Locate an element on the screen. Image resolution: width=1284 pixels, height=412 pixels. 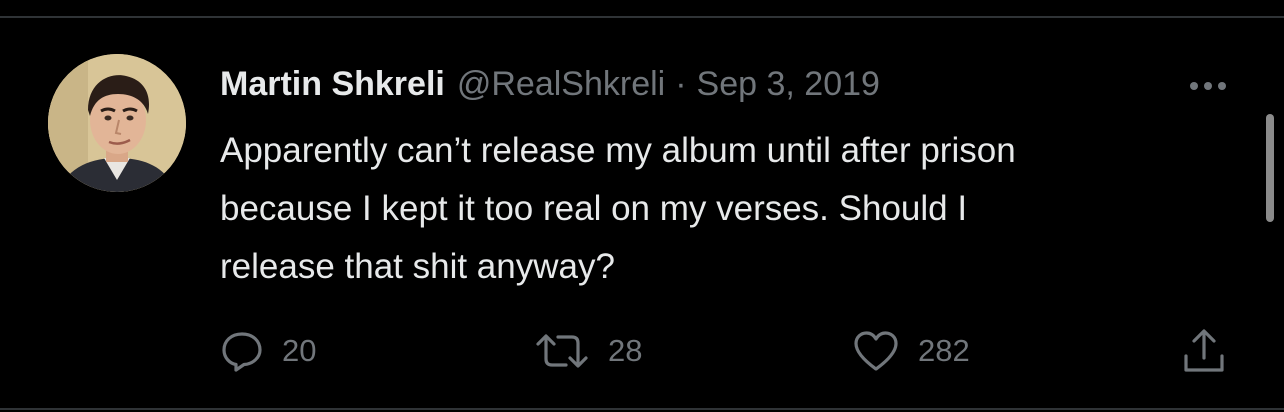
author-handle: @RealShkreli is located at coordinates (561, 84).